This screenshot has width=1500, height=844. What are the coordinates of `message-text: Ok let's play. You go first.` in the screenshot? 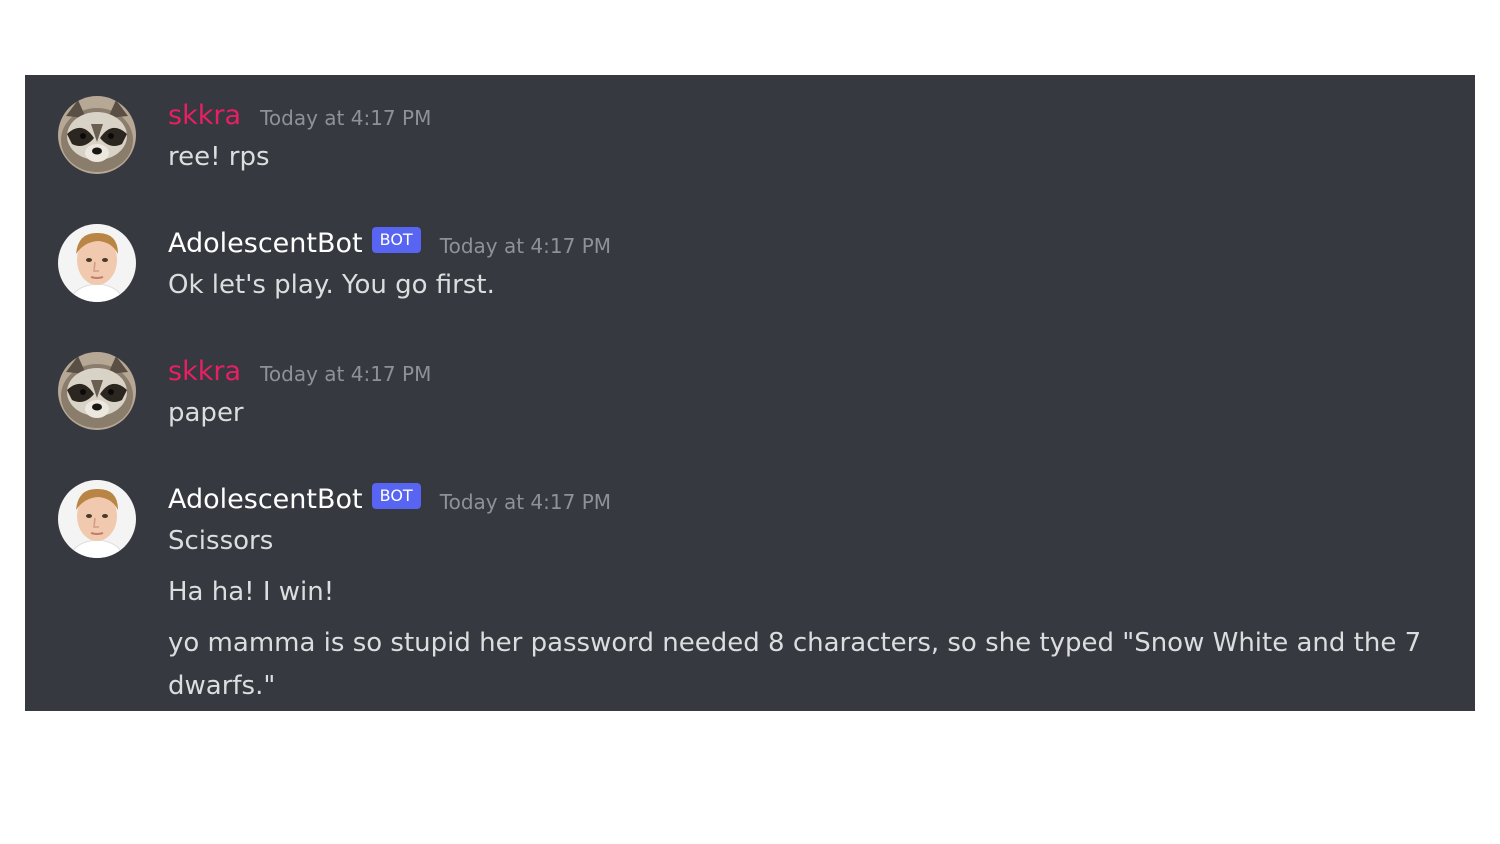 It's located at (331, 285).